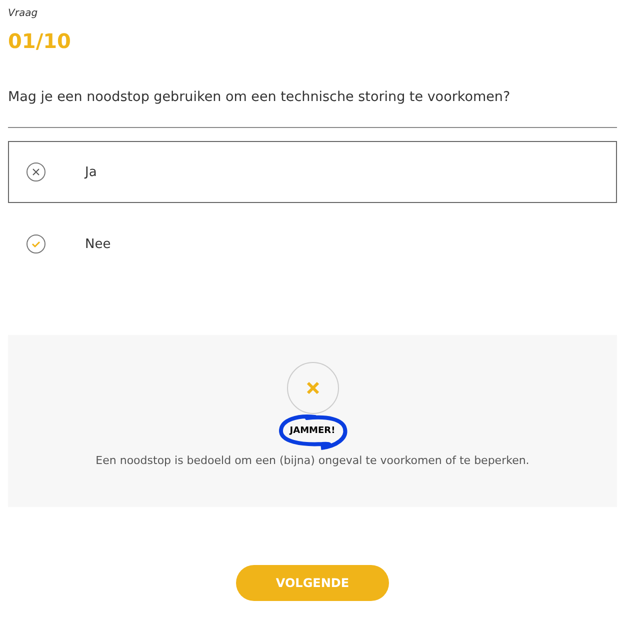 Image resolution: width=634 pixels, height=636 pixels. Describe the element at coordinates (91, 172) in the screenshot. I see `option-label: Ja` at that location.